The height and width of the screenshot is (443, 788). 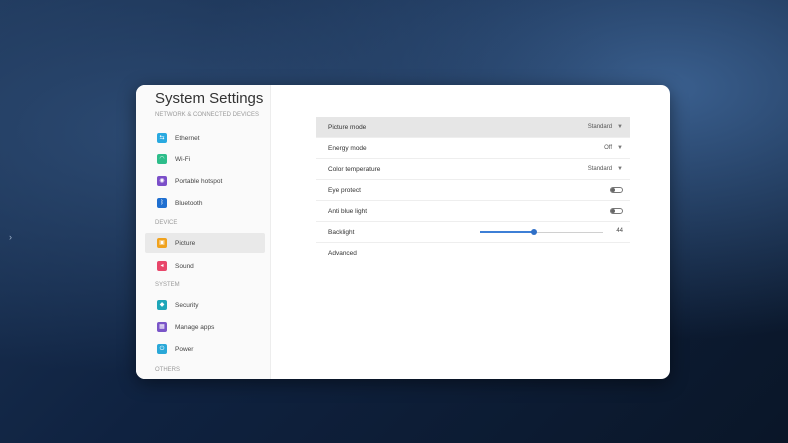 I want to click on sidebar-item-label: Security, so click(x=187, y=305).